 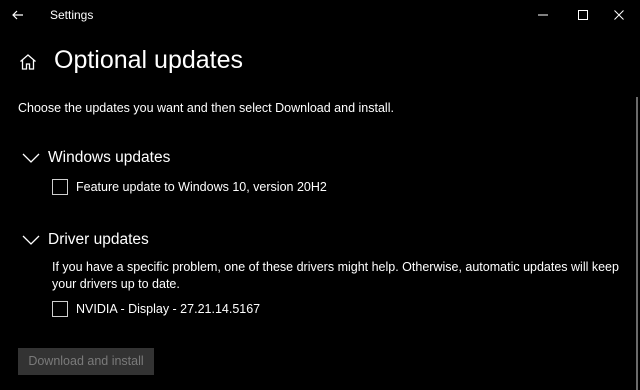 What do you see at coordinates (60, 187) in the screenshot?
I see `feature-update-checkbox` at bounding box center [60, 187].